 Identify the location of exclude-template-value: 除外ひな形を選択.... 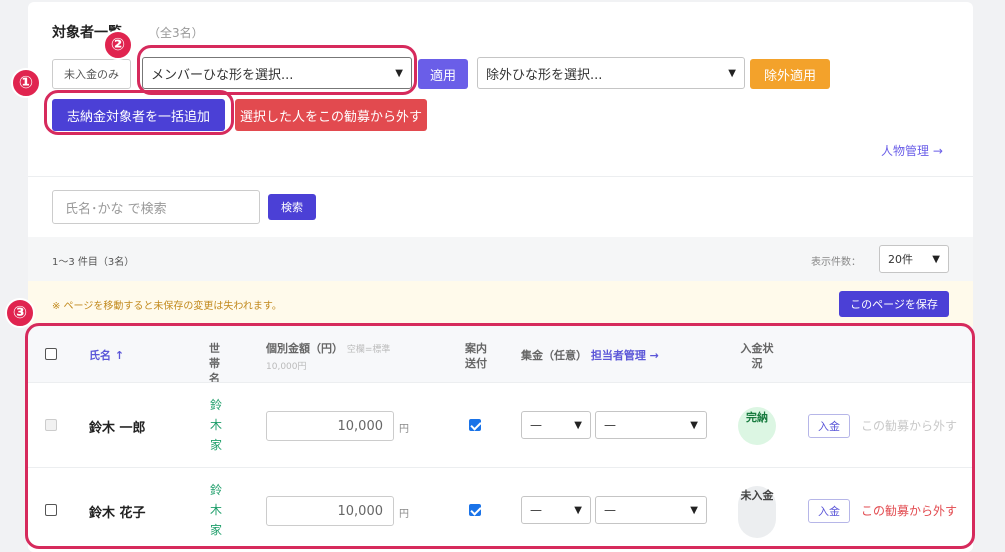
(544, 75).